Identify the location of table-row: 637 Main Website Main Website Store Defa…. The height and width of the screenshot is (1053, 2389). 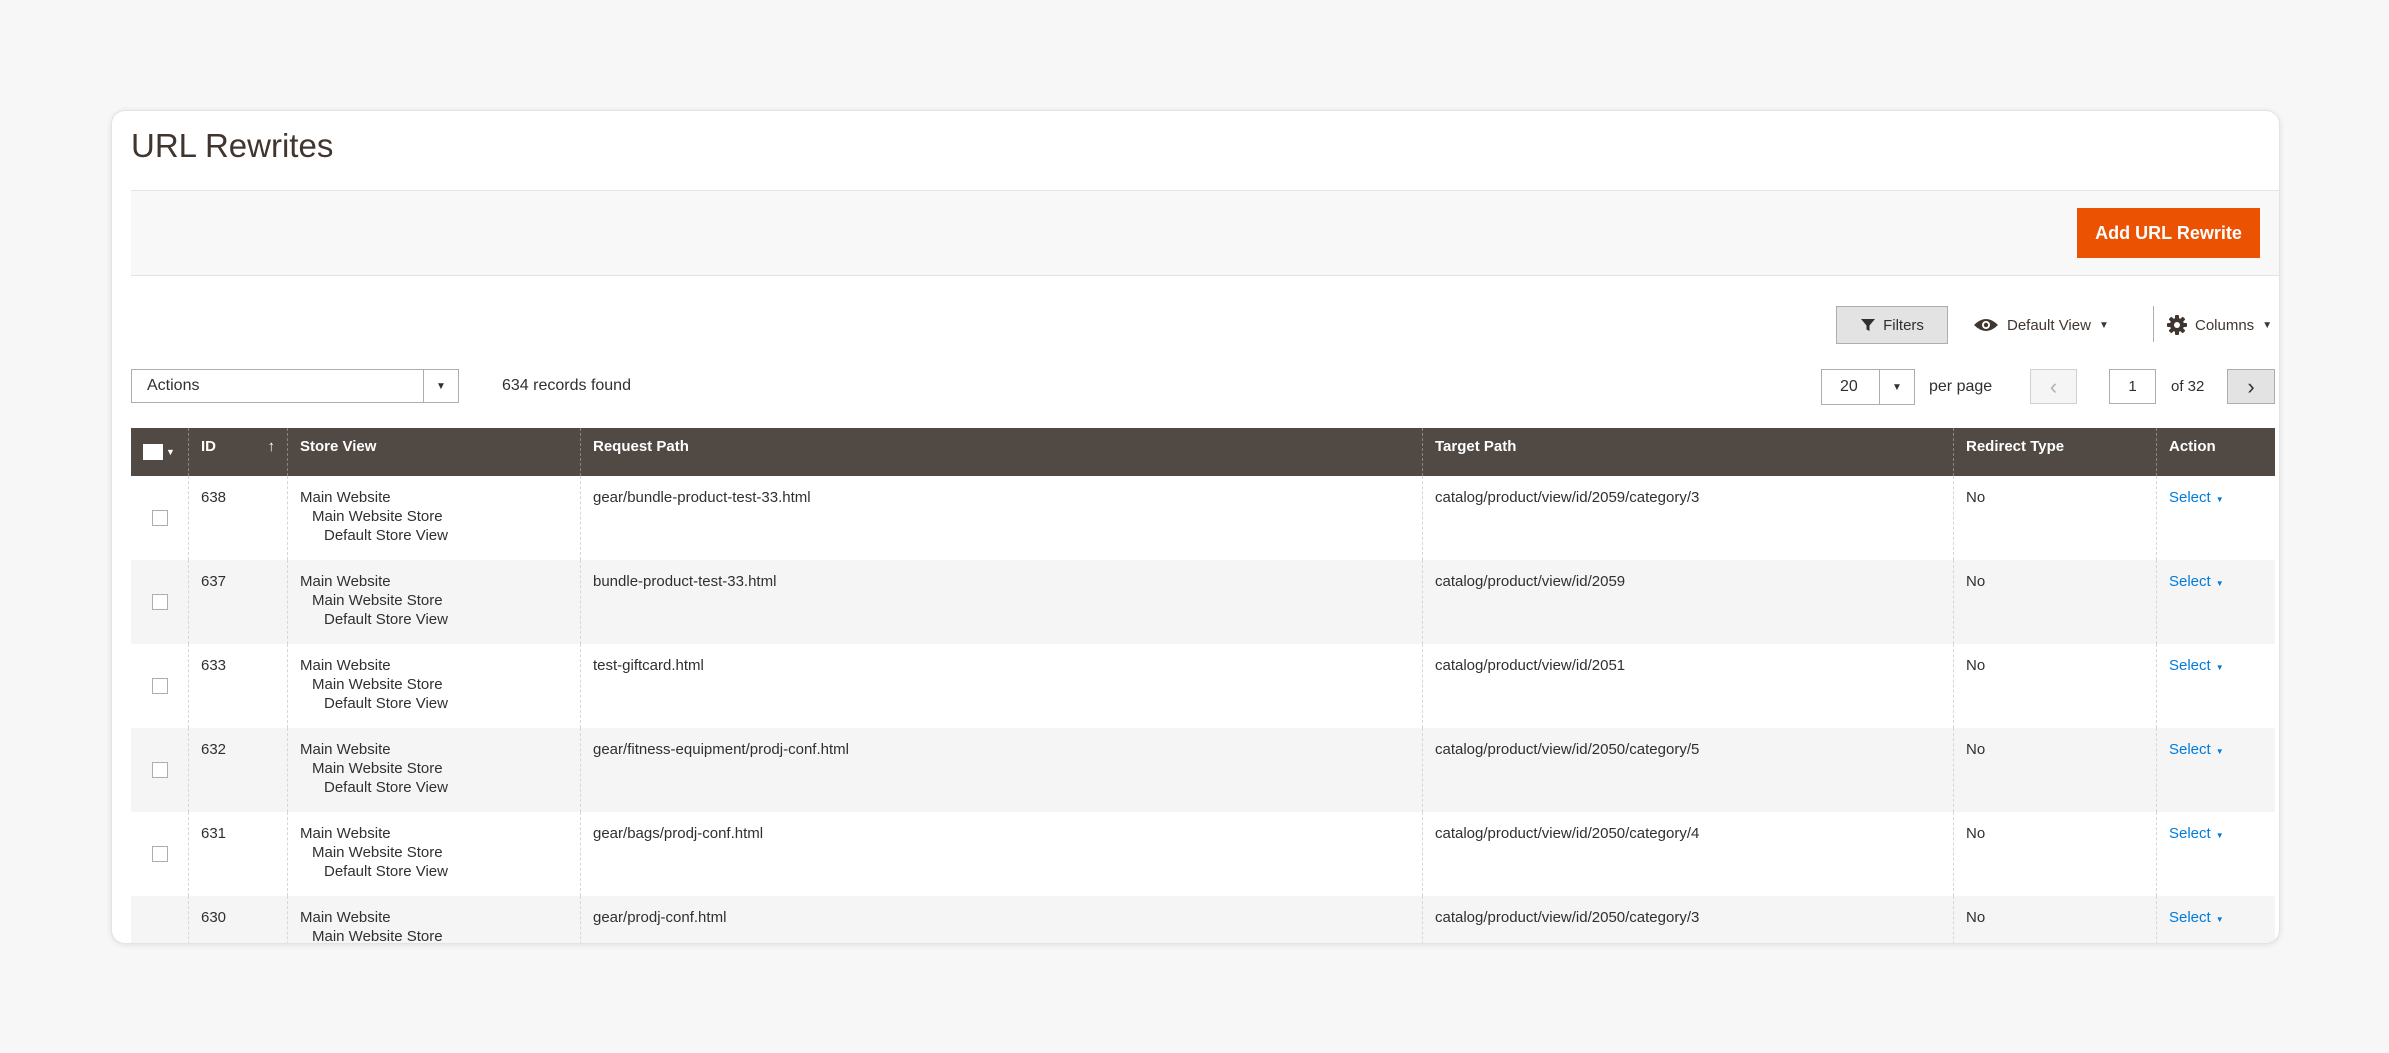
(1203, 602).